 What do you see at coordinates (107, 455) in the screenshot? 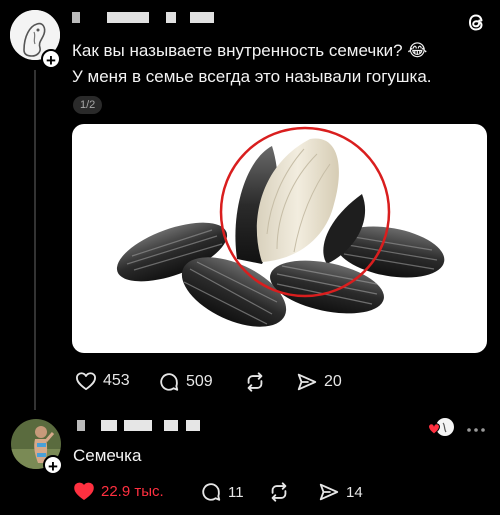
I see `reply-text: Семечка` at bounding box center [107, 455].